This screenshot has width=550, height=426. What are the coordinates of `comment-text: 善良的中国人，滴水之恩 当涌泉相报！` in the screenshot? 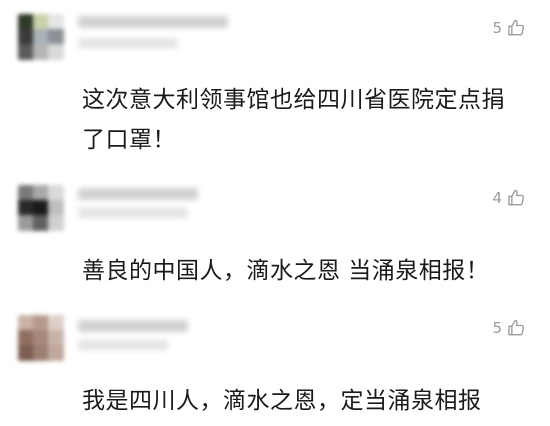 It's located at (286, 271).